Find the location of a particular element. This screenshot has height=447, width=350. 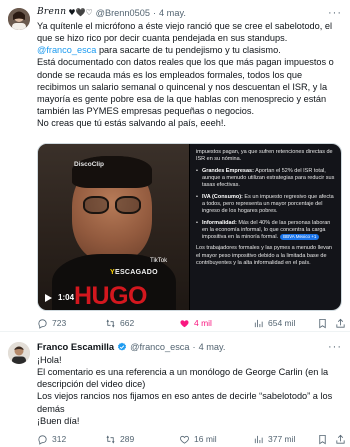

tweet-header: Franco Escamilla @franco_esca · 4 may. is located at coordinates (189, 347).